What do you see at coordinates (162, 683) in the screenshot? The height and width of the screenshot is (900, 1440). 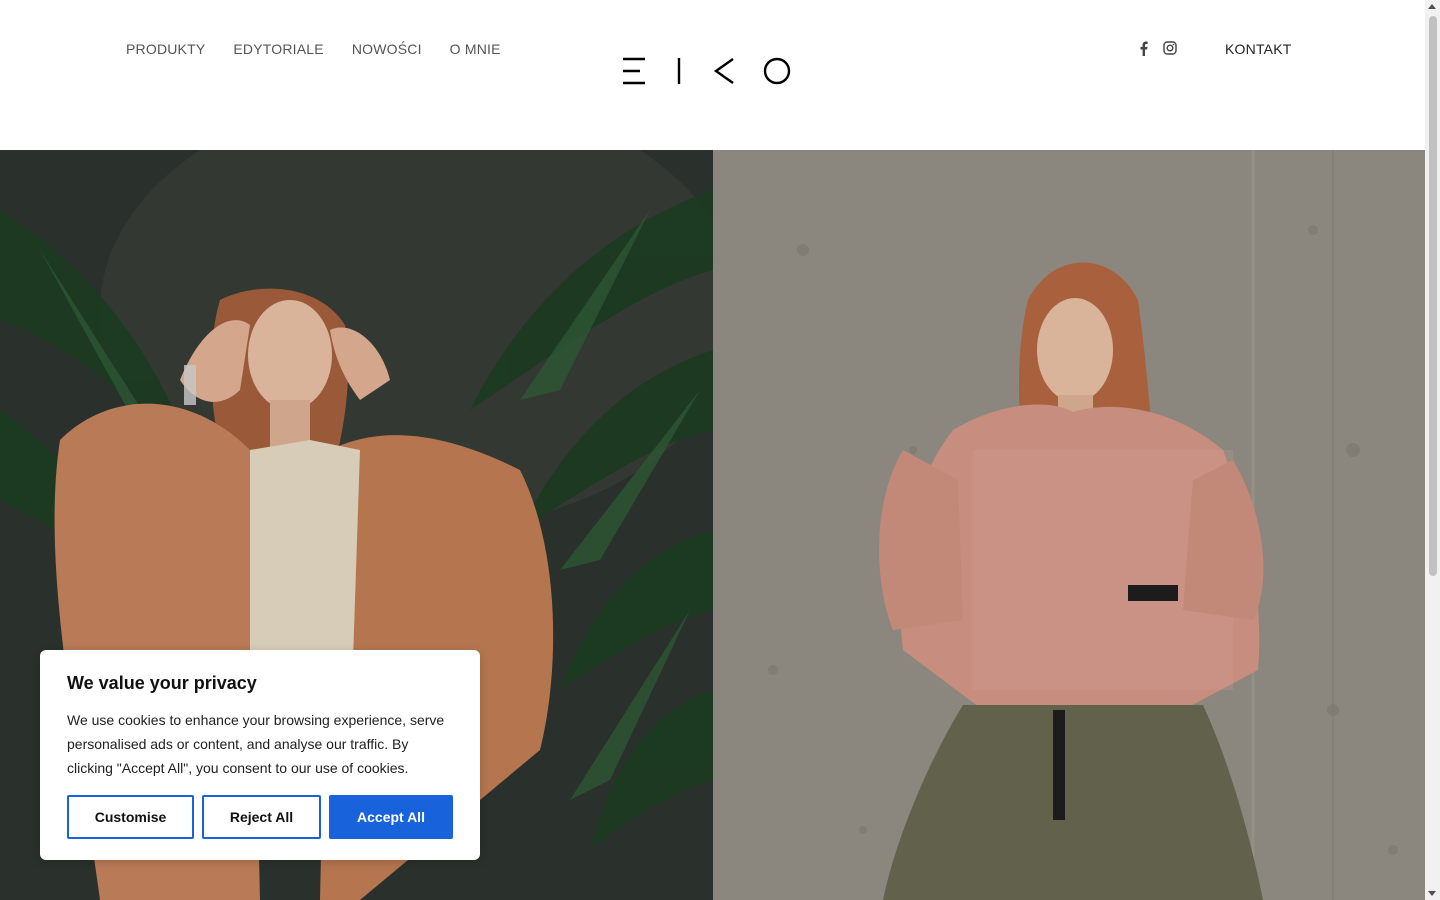 I see `cookie-banner-title: We value your privacy` at bounding box center [162, 683].